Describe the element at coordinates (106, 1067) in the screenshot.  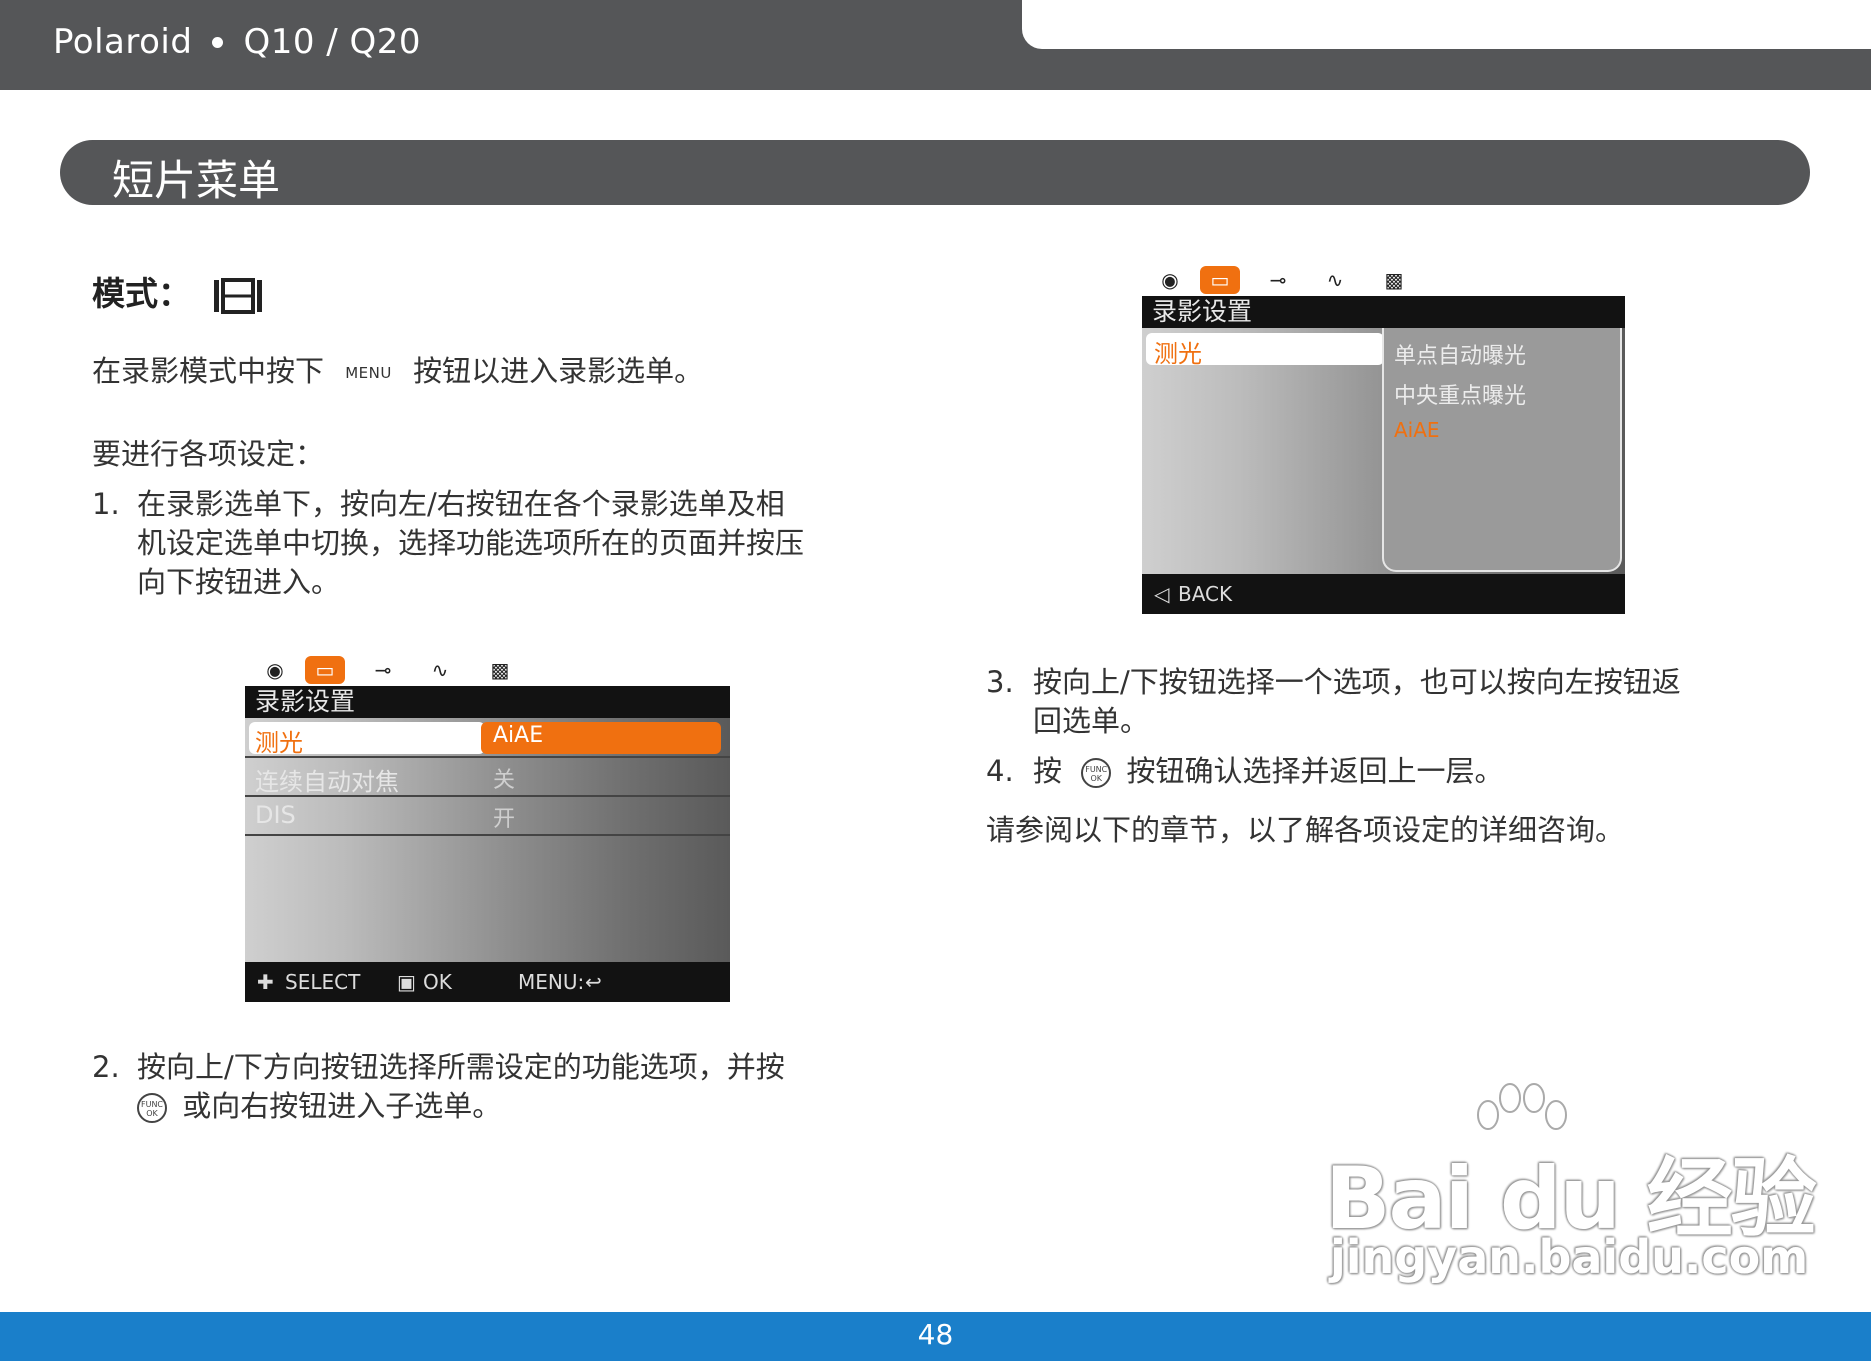
I see `step2-number: 2.` at that location.